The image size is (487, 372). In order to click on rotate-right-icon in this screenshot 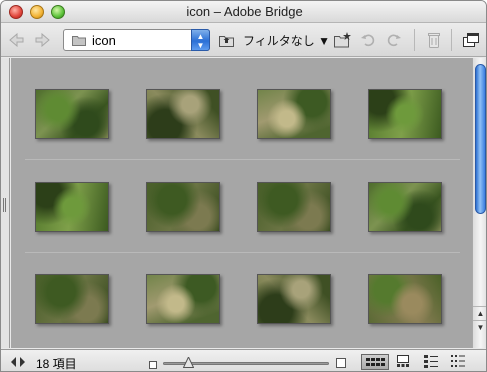, I will do `click(394, 40)`.